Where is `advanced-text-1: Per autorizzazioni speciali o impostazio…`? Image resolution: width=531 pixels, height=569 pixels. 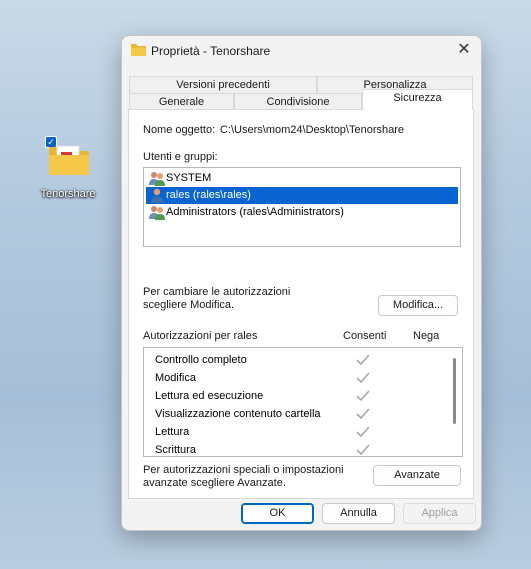 advanced-text-1: Per autorizzazioni speciali o impostazio… is located at coordinates (243, 470).